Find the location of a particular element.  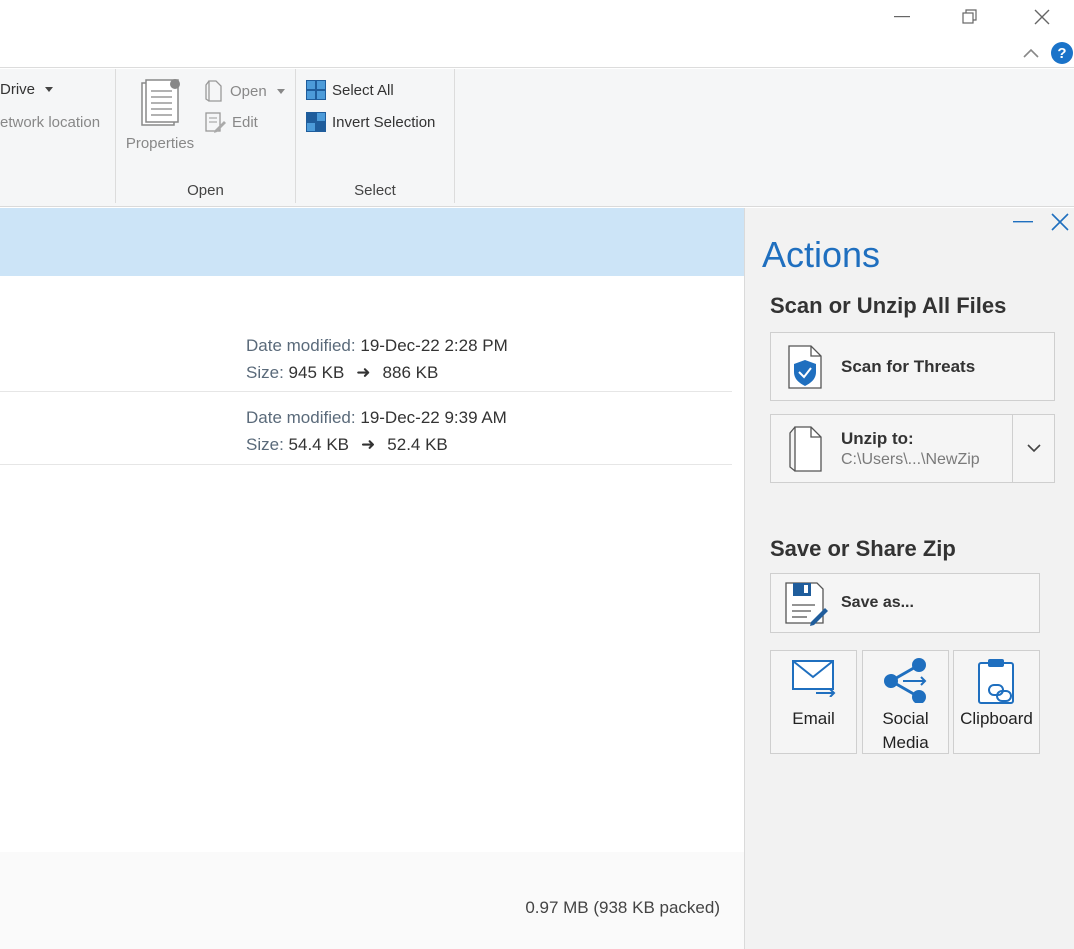

section-scan-unzip: Scan or Unzip All Files is located at coordinates (888, 305).